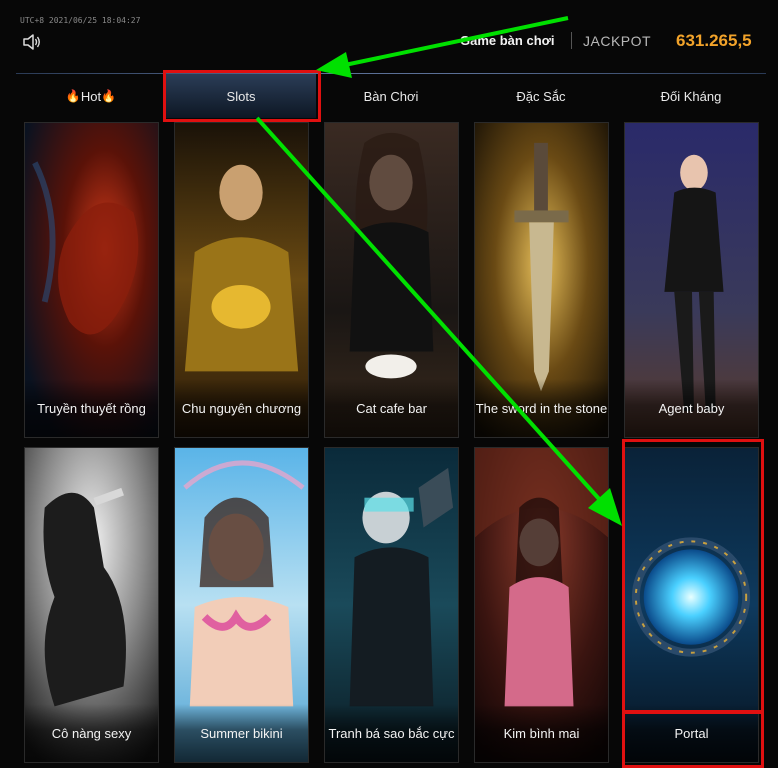 The width and height of the screenshot is (778, 768). I want to click on tab-label: Đối Kháng, so click(691, 96).